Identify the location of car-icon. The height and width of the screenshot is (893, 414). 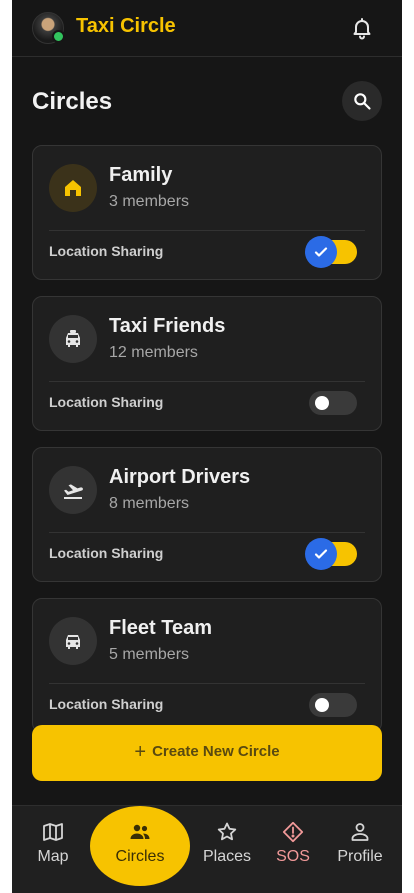
(73, 641).